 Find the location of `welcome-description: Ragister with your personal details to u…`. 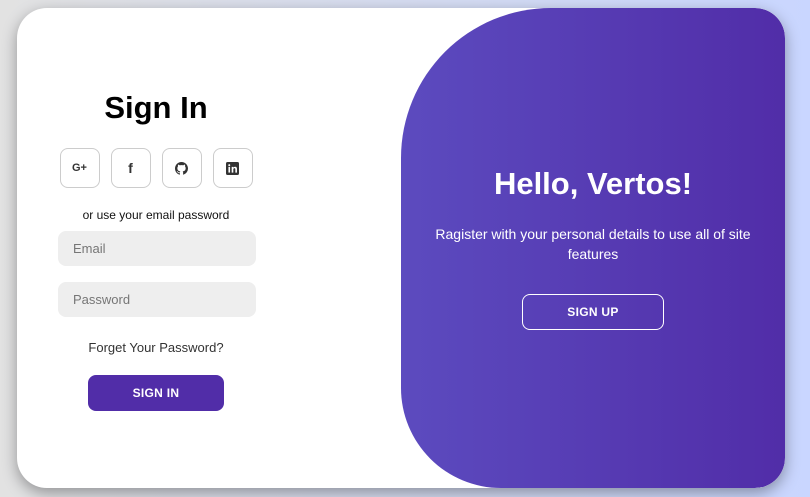

welcome-description: Ragister with your personal details to u… is located at coordinates (593, 244).